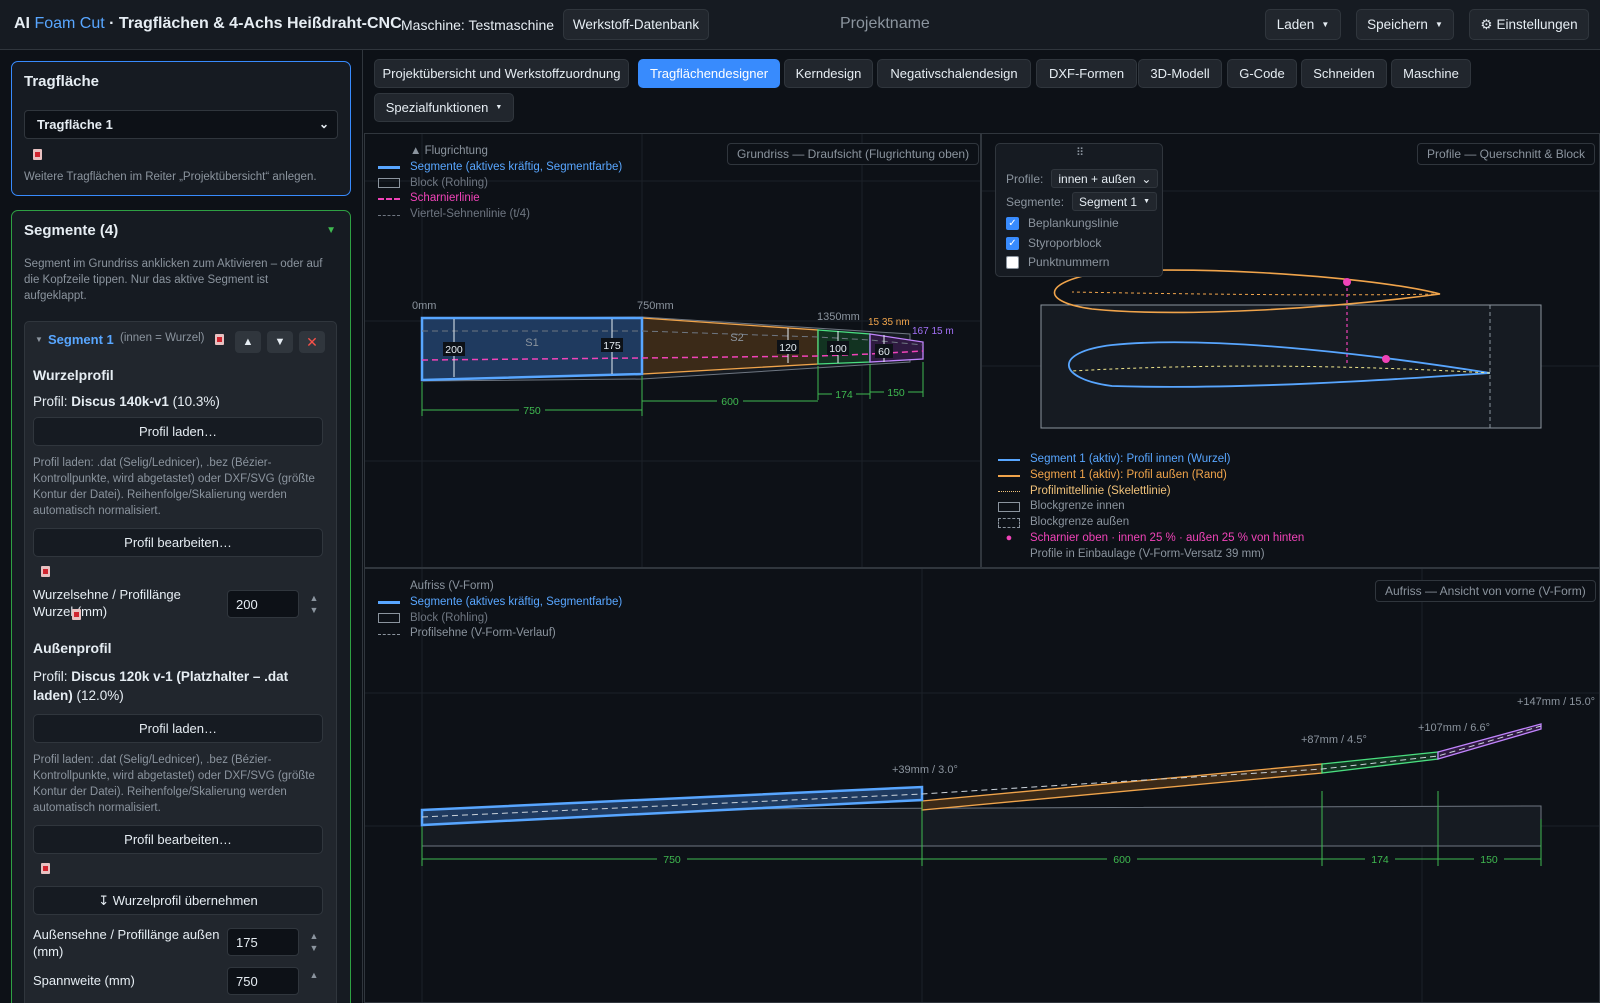 The height and width of the screenshot is (1003, 1600). What do you see at coordinates (1062, 223) in the screenshot?
I see `option-skin-line: ✓ Beplankungslinie` at bounding box center [1062, 223].